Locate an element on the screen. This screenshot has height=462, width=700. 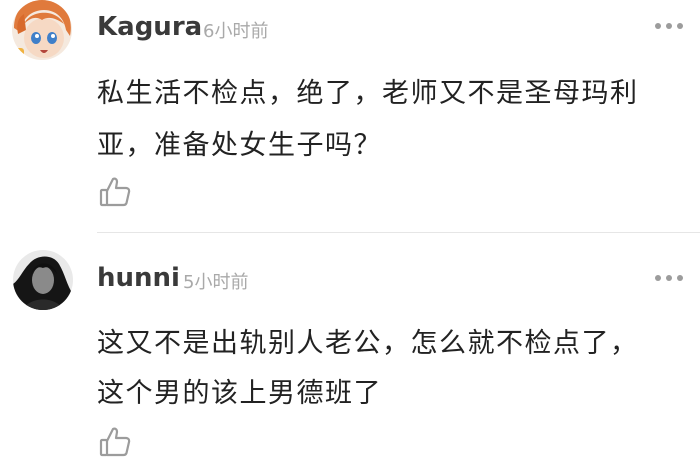
anime-girl-avatar-icon is located at coordinates (42, 30).